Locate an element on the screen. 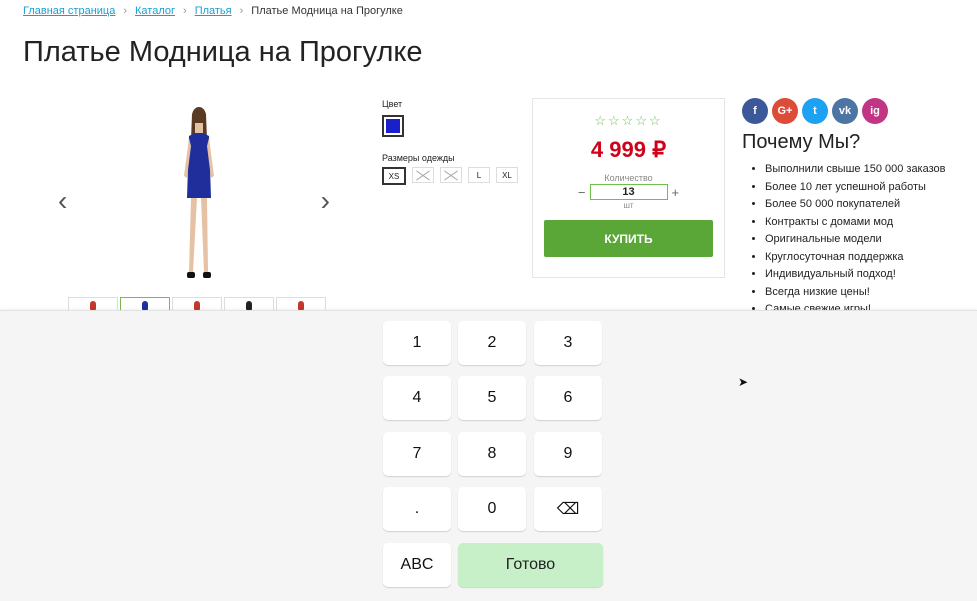 The image size is (977, 601). list-item: Выполнили свыше 150 000 заказов is located at coordinates (855, 170).